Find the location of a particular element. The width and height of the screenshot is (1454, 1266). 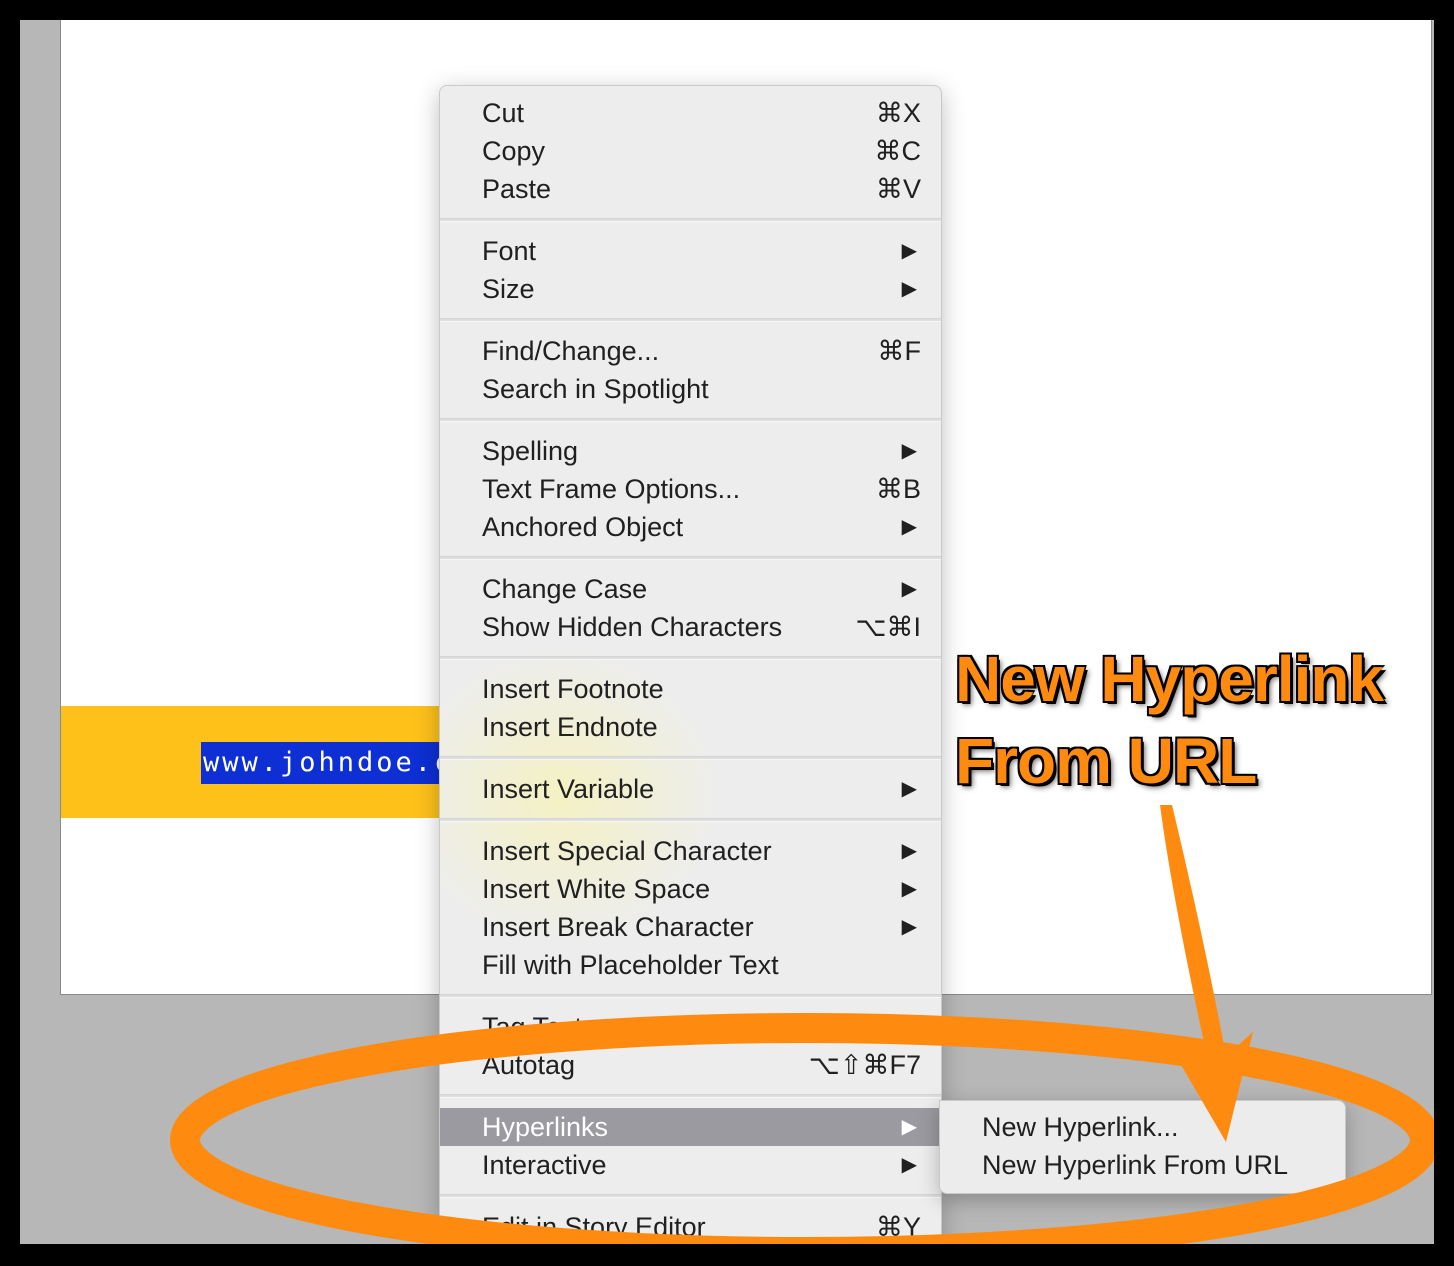

menu-item-label: Fill with Placeholder Text is located at coordinates (630, 965).